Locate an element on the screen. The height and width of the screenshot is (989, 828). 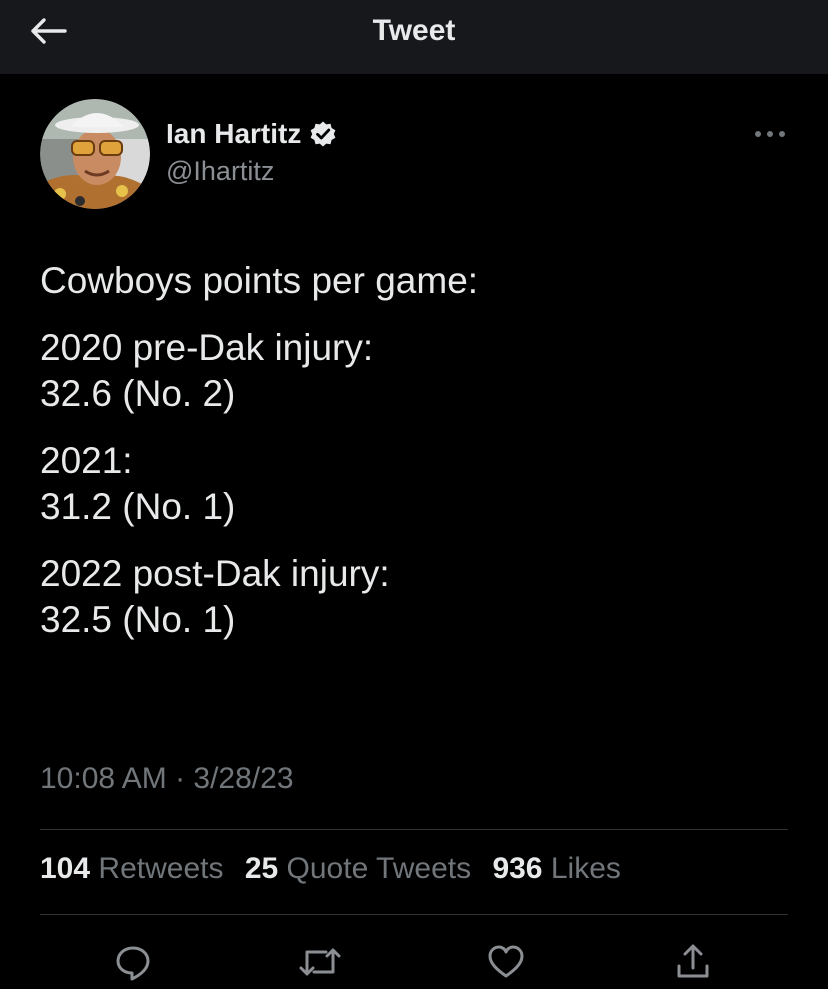
tweet-paragraph: Cowboys points per game: is located at coordinates (410, 281).